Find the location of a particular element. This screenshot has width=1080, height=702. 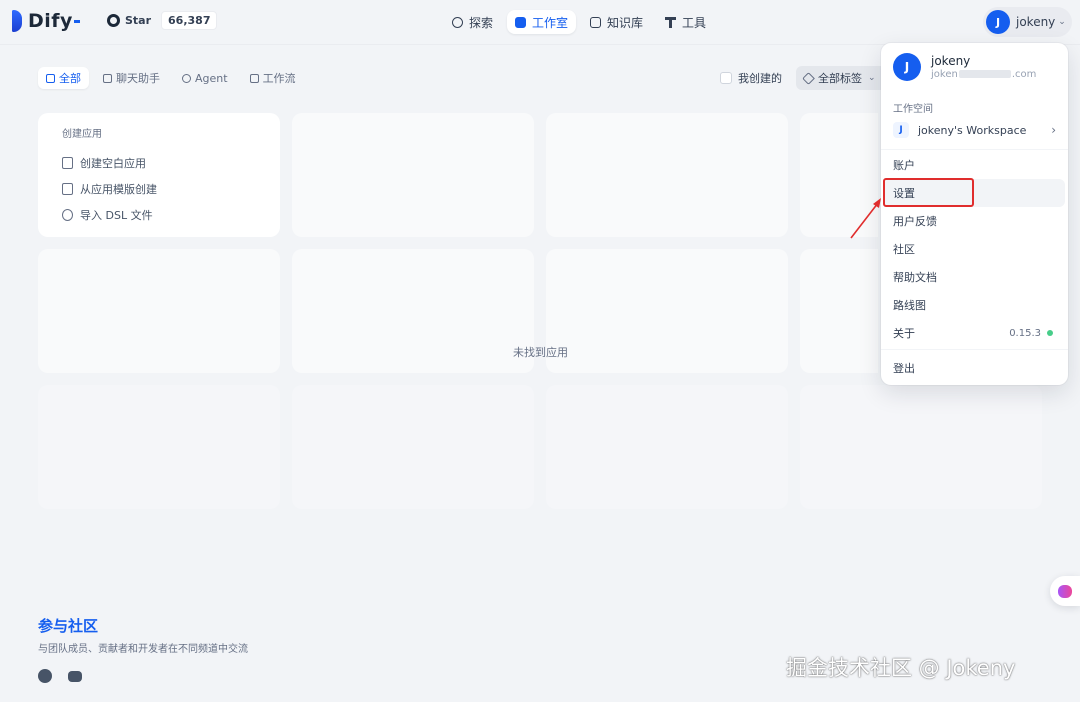

menu-item-community: 社区 is located at coordinates (974, 249).